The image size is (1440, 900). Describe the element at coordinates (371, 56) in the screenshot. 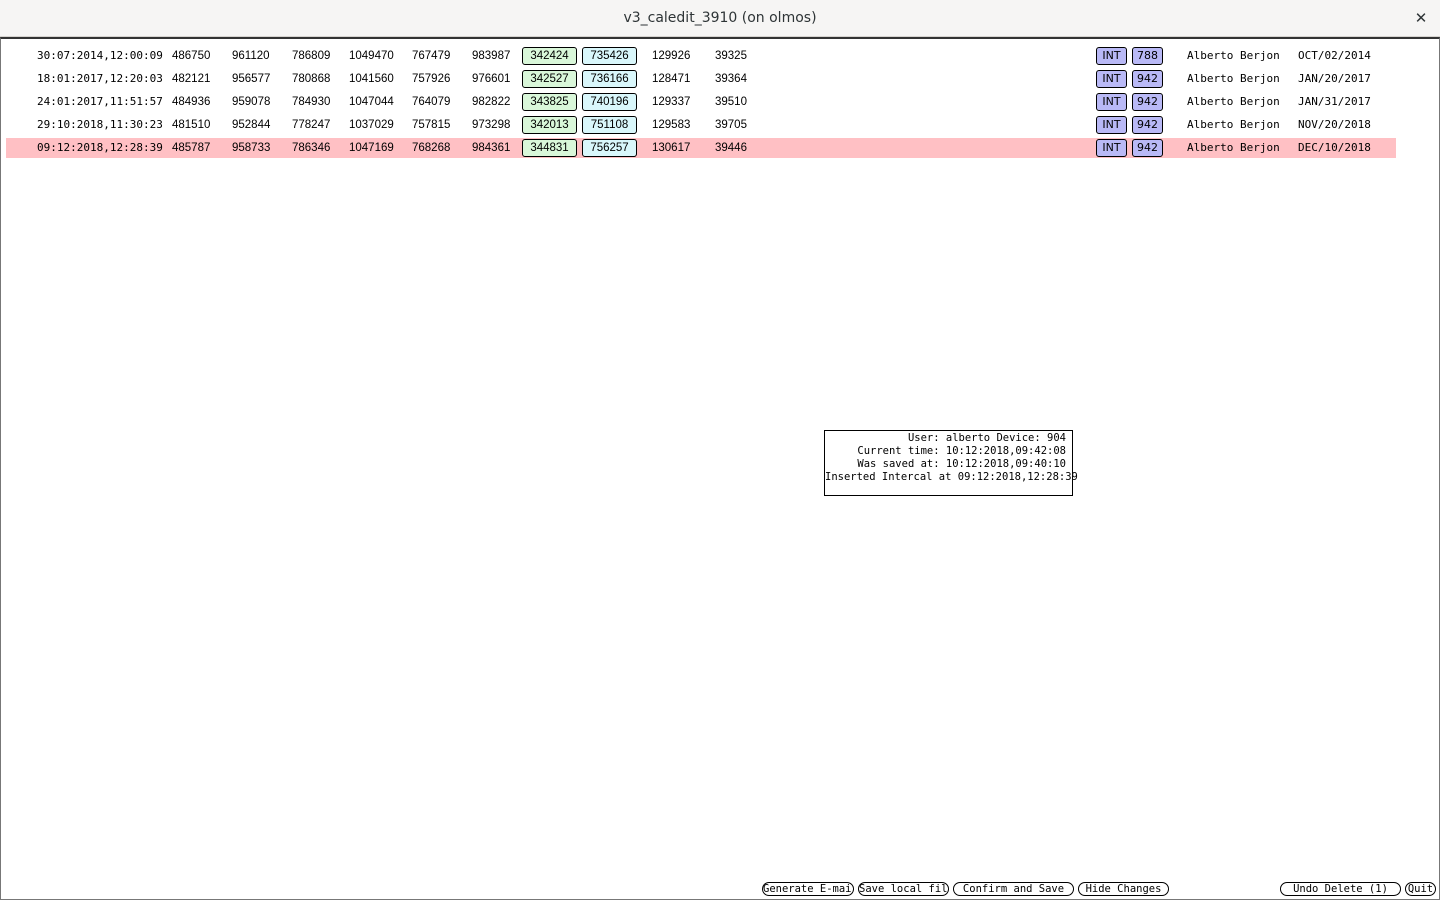

I see `cell-value-4: 1049470` at that location.